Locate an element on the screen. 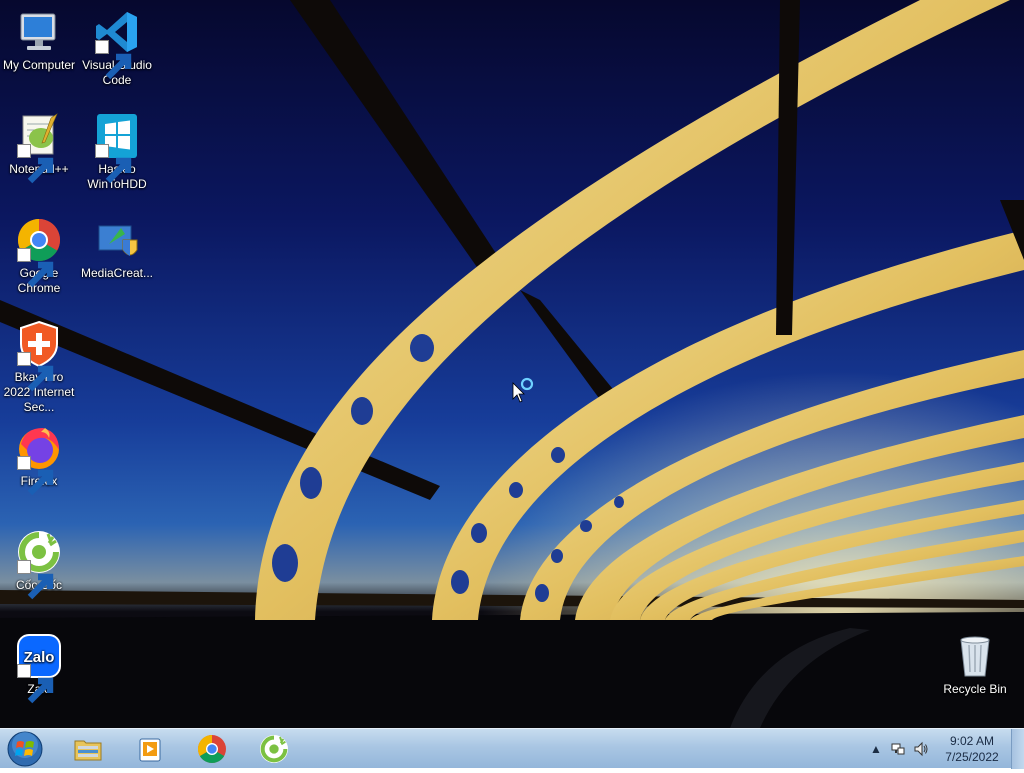  desktop-icon-google-chrome: Google Chrome is located at coordinates (39, 256).